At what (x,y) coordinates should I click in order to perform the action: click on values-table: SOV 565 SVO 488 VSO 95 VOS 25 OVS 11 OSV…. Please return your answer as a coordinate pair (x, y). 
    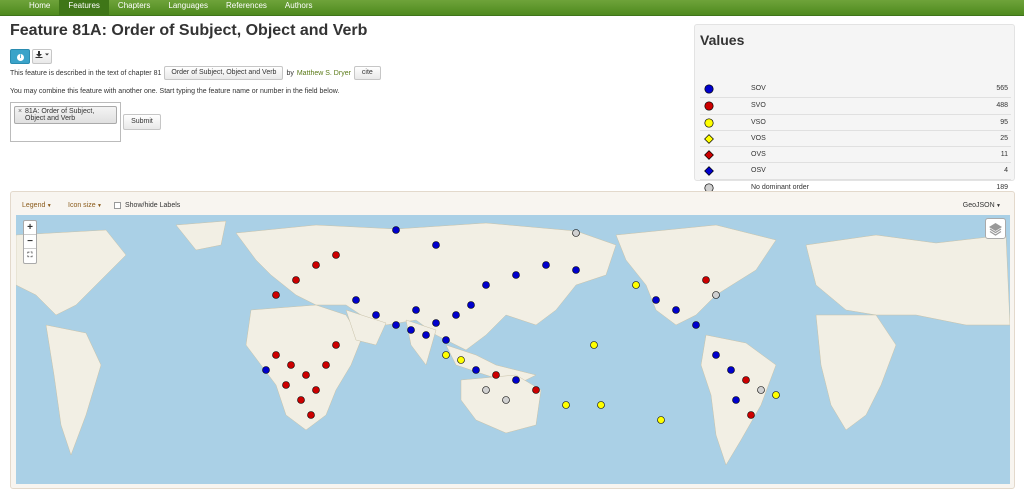
    Looking at the image, I should click on (855, 138).